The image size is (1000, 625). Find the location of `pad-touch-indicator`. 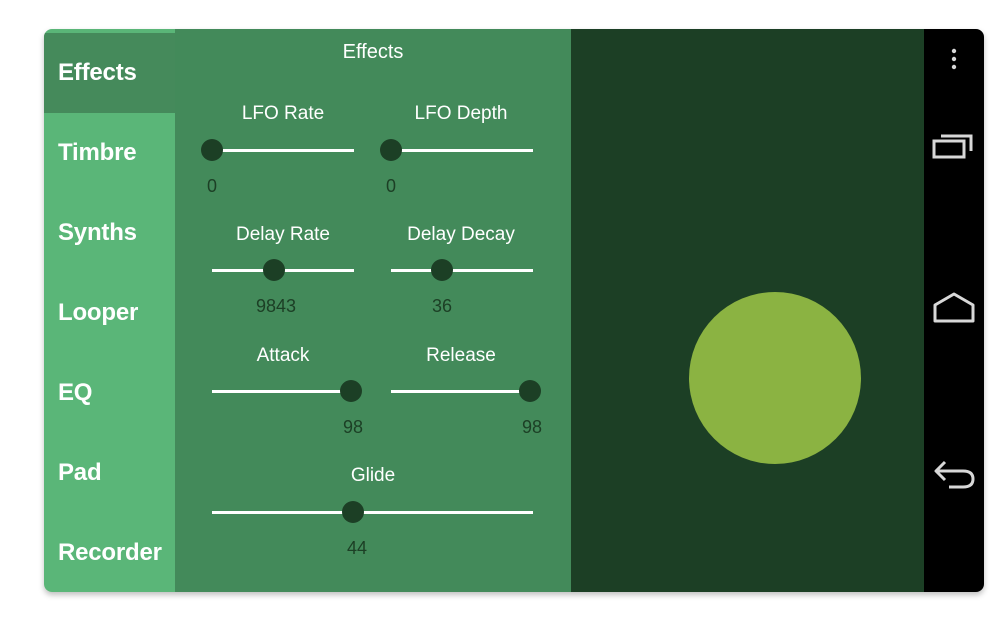

pad-touch-indicator is located at coordinates (775, 378).